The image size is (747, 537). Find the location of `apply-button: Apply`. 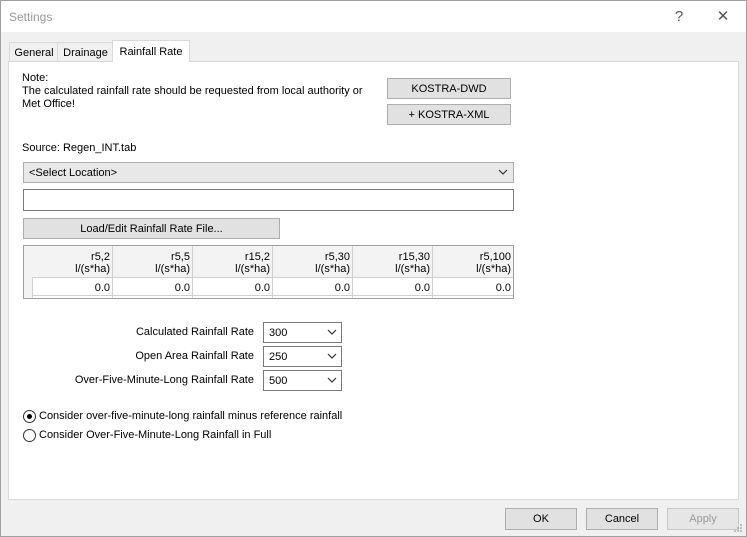

apply-button: Apply is located at coordinates (703, 519).